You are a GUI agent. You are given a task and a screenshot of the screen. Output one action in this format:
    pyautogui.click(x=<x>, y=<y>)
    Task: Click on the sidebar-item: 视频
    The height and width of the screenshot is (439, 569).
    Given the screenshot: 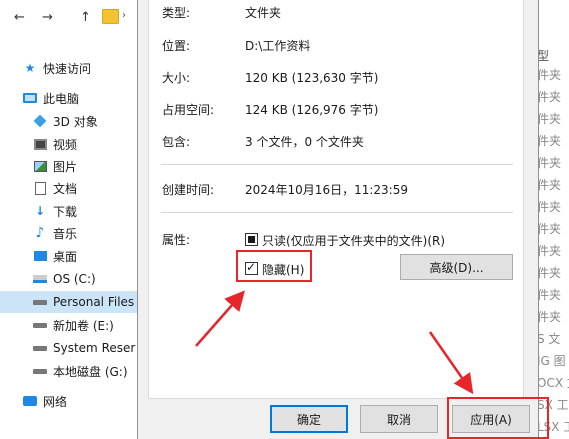 What is the action you would take?
    pyautogui.click(x=74, y=144)
    